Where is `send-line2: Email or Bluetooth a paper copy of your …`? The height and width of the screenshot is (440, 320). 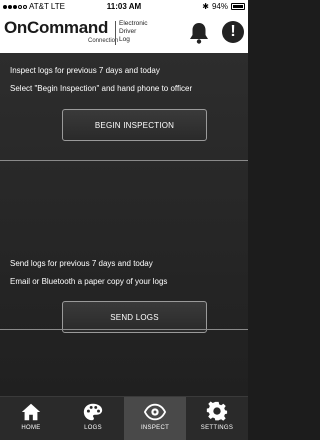
send-line2: Email or Bluetooth a paper copy of your … is located at coordinates (89, 281).